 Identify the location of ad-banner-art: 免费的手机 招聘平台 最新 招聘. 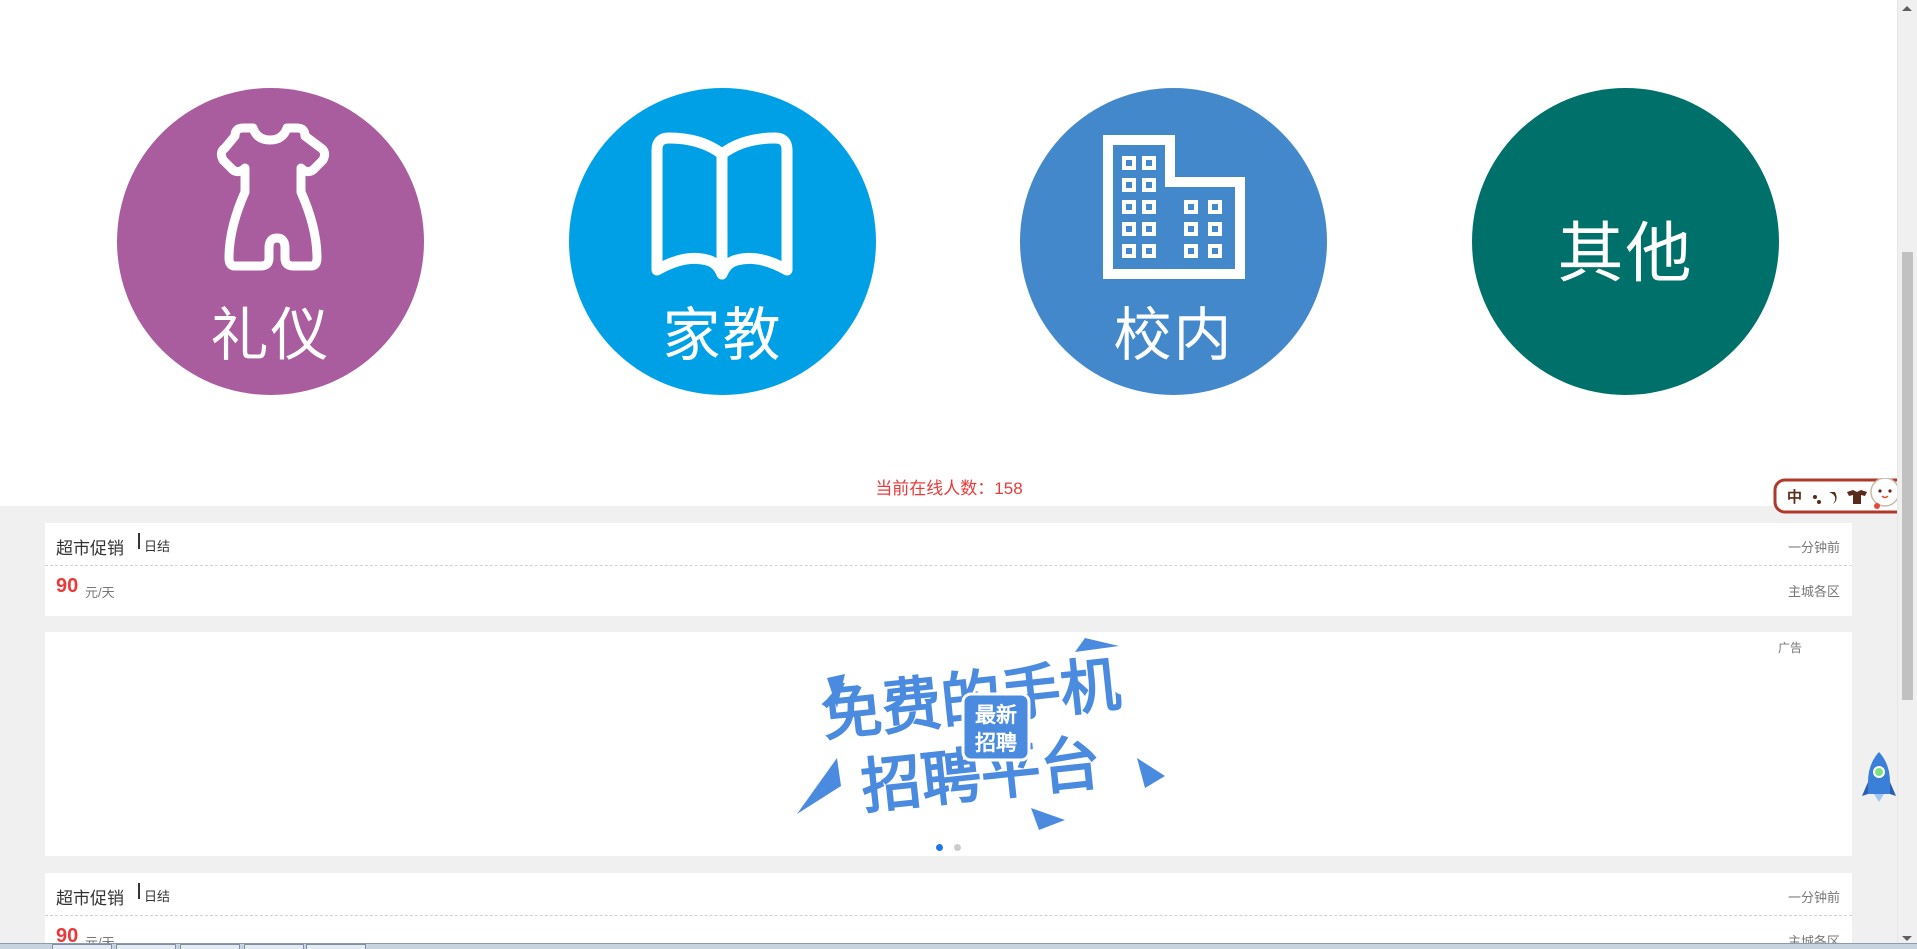
(981, 734).